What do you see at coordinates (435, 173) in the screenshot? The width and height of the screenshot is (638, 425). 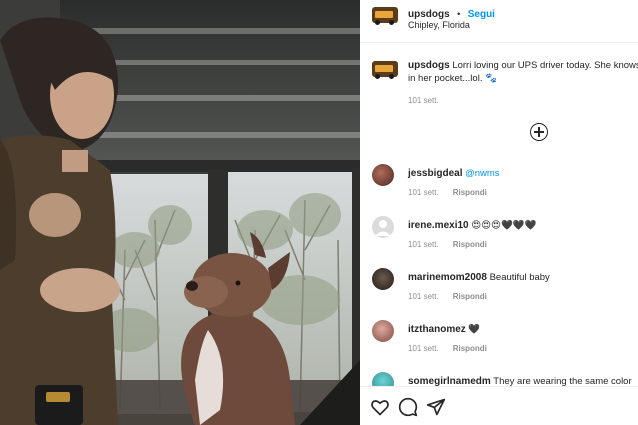 I see `comment-username: jessbigdeal` at bounding box center [435, 173].